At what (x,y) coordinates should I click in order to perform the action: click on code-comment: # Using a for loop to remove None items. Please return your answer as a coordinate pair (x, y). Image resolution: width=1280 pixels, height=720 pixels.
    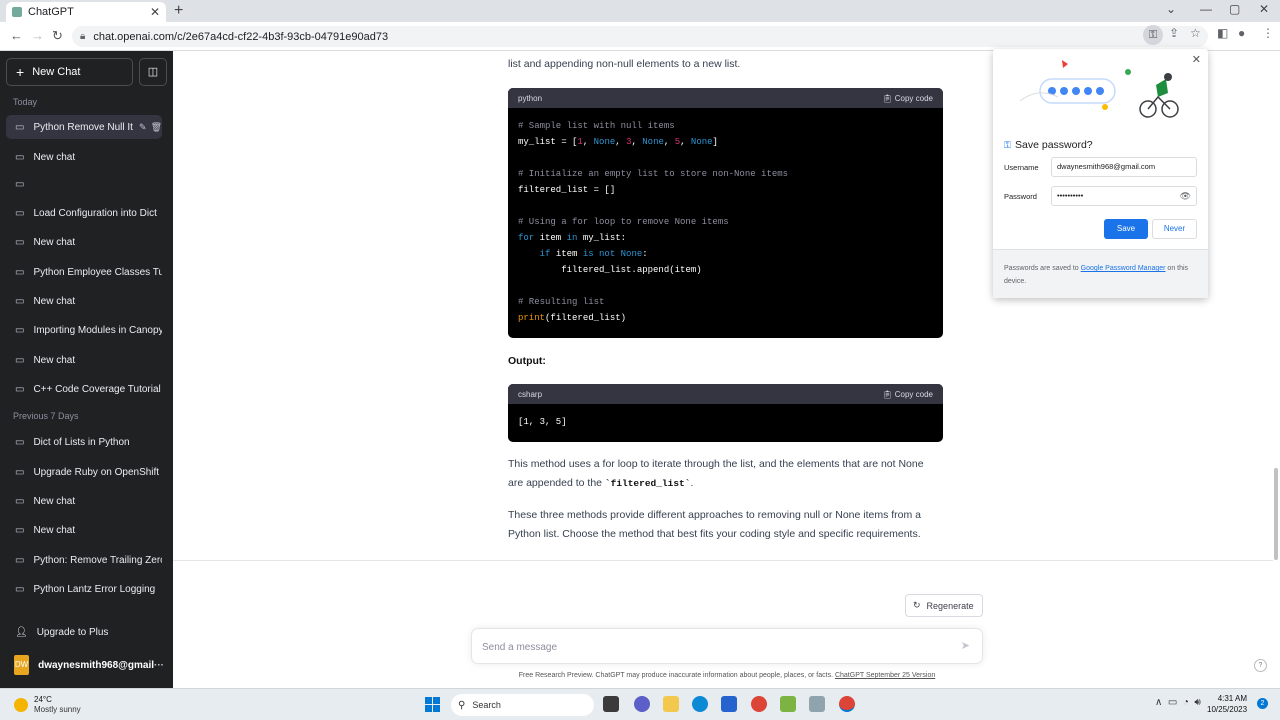
    Looking at the image, I should click on (623, 222).